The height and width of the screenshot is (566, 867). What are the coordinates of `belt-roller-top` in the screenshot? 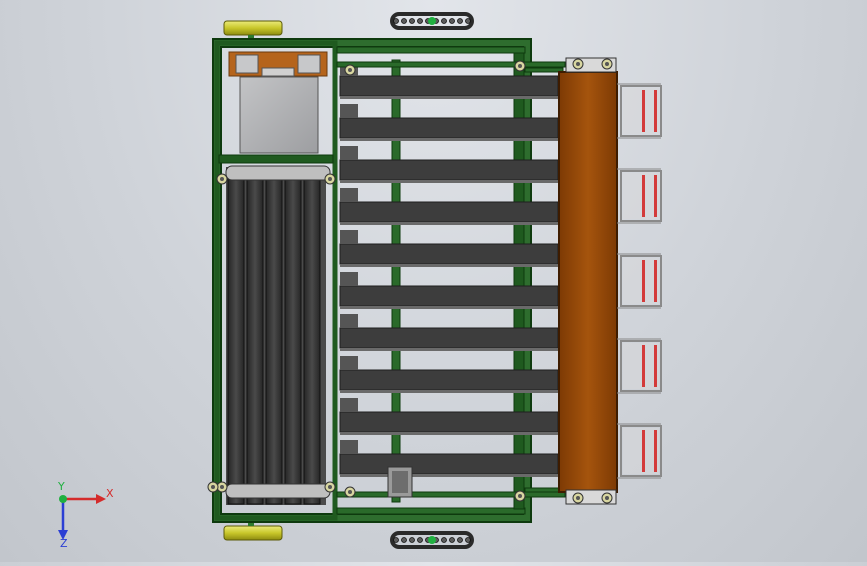 It's located at (278, 173).